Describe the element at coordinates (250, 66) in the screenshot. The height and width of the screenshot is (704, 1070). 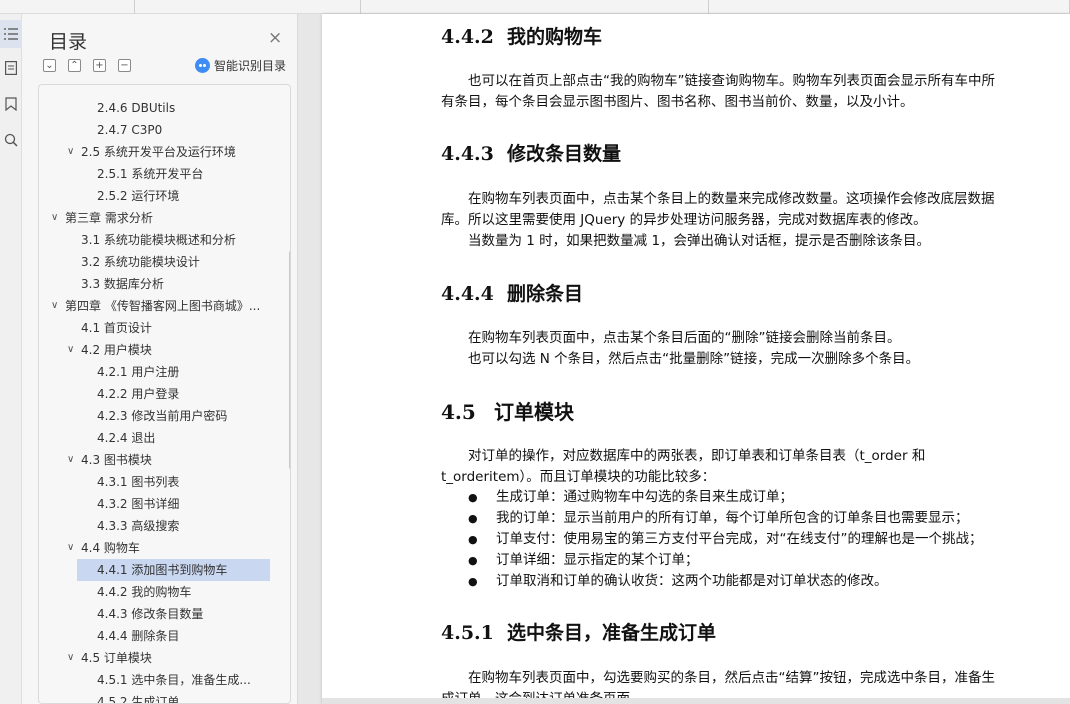
I see `smart-recognize-label: 智能识别目录` at that location.